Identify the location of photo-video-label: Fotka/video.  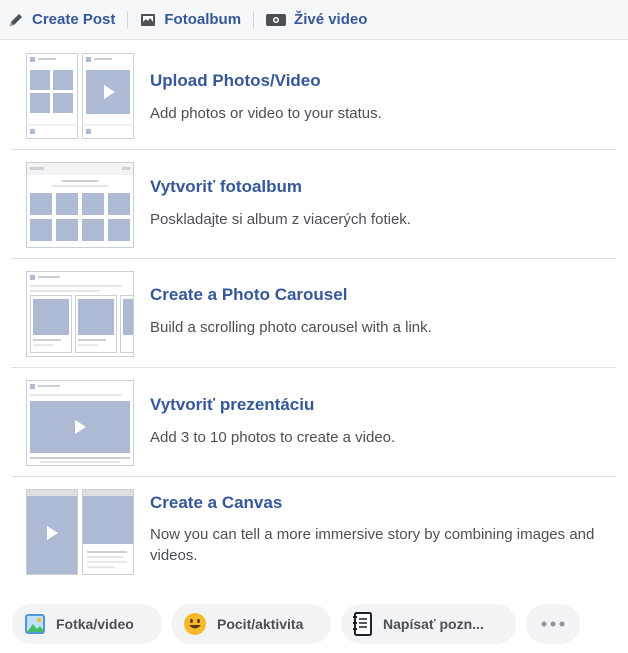
(95, 624).